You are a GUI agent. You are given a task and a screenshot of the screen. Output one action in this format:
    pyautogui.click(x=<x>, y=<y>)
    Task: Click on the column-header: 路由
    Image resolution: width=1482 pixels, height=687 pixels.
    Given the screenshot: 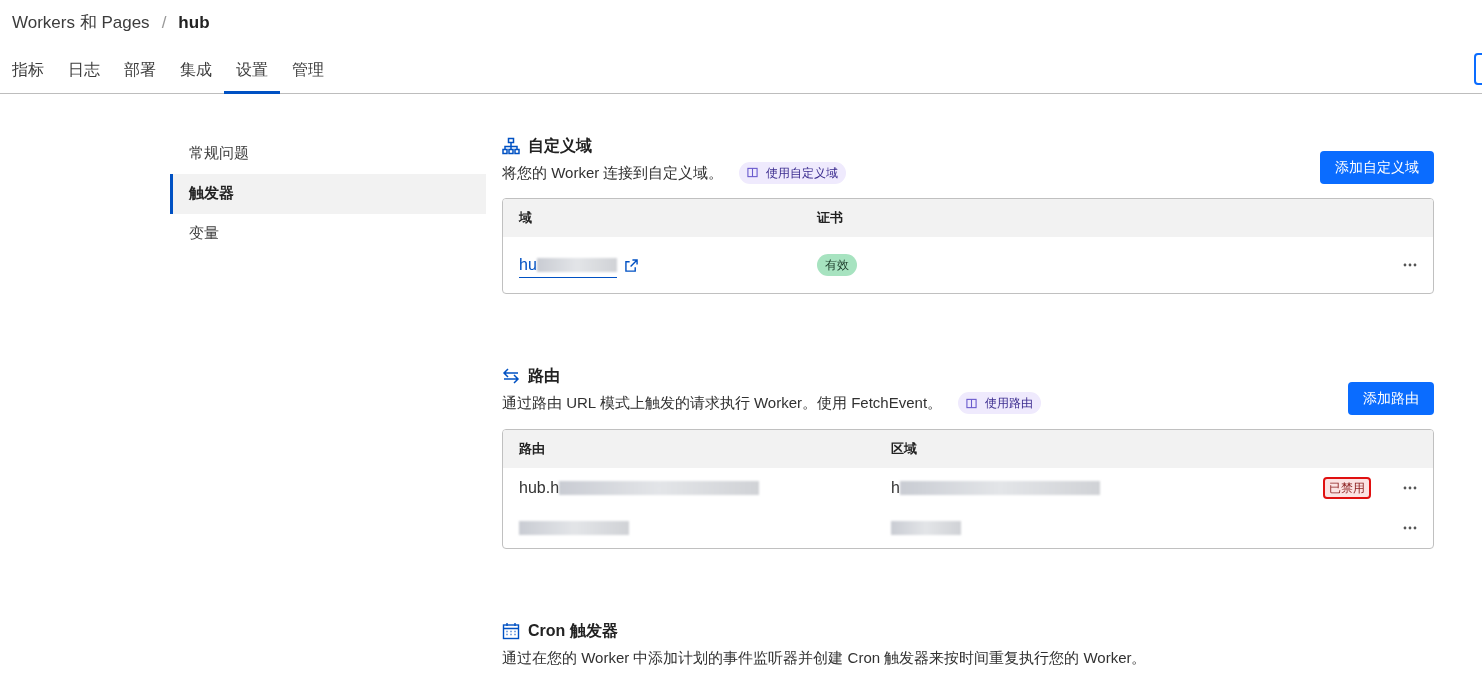 What is the action you would take?
    pyautogui.click(x=532, y=448)
    